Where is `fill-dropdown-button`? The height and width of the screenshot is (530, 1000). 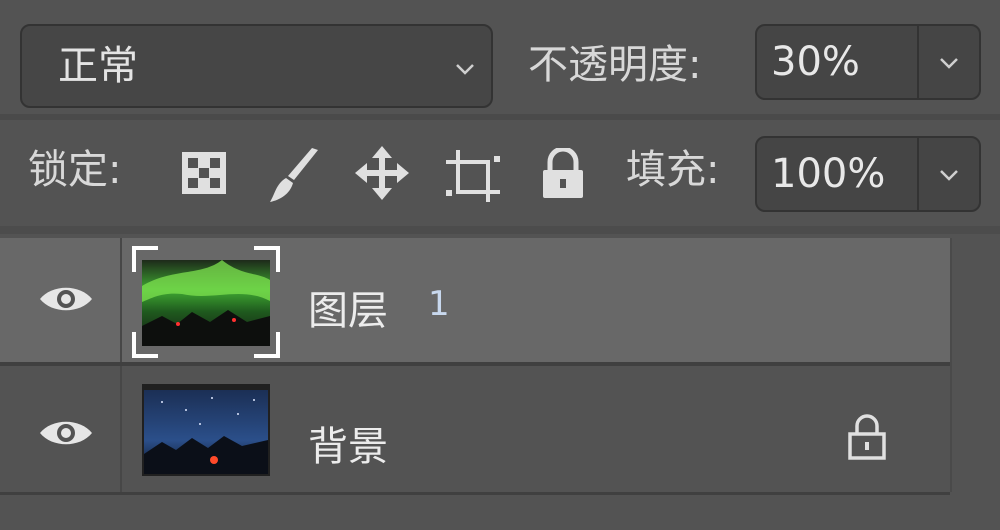 fill-dropdown-button is located at coordinates (948, 174).